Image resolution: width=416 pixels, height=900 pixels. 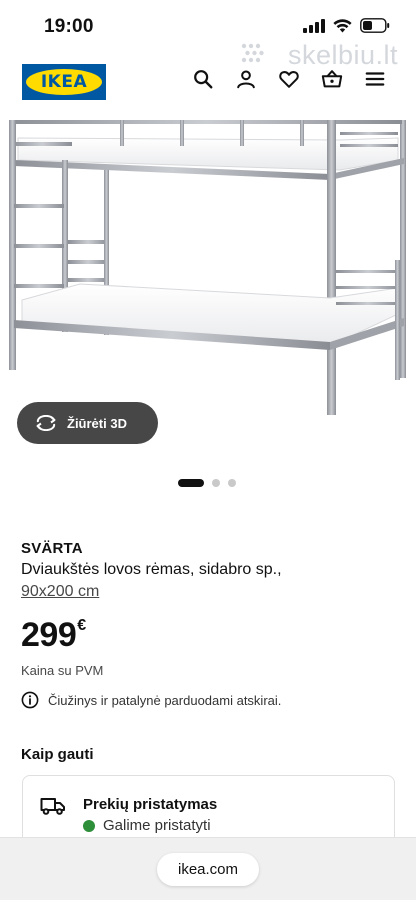 What do you see at coordinates (150, 804) in the screenshot?
I see `delivery-title: Prekių pristatymas` at bounding box center [150, 804].